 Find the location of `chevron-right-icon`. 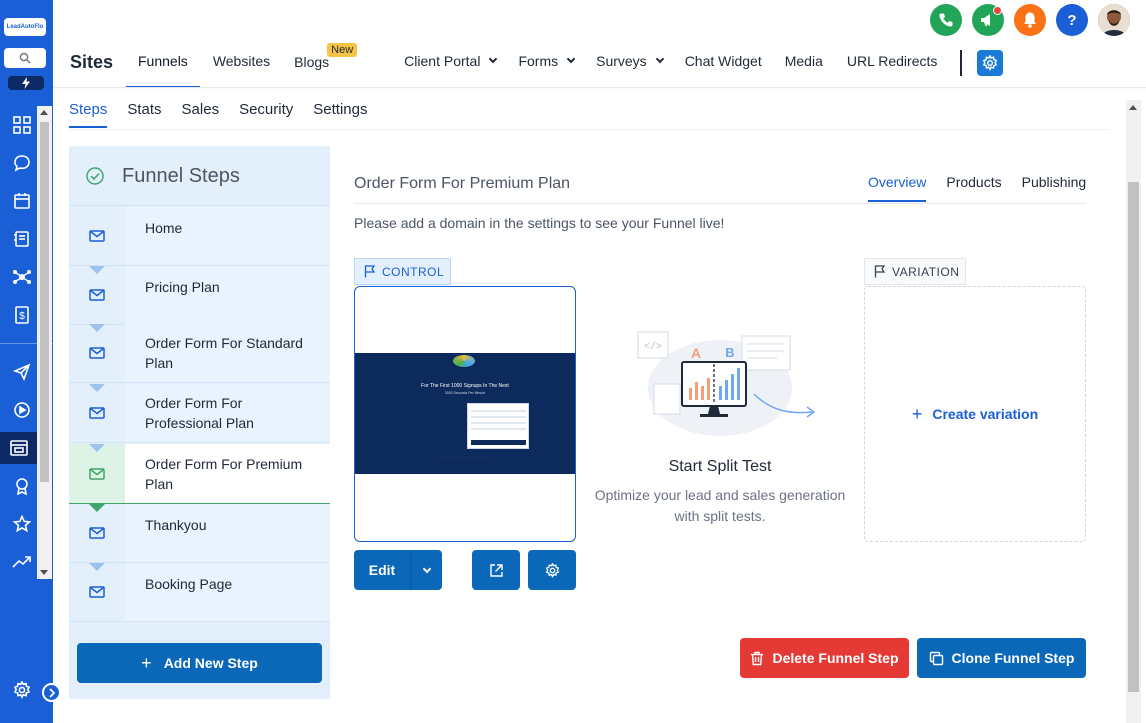

chevron-right-icon is located at coordinates (51, 692).